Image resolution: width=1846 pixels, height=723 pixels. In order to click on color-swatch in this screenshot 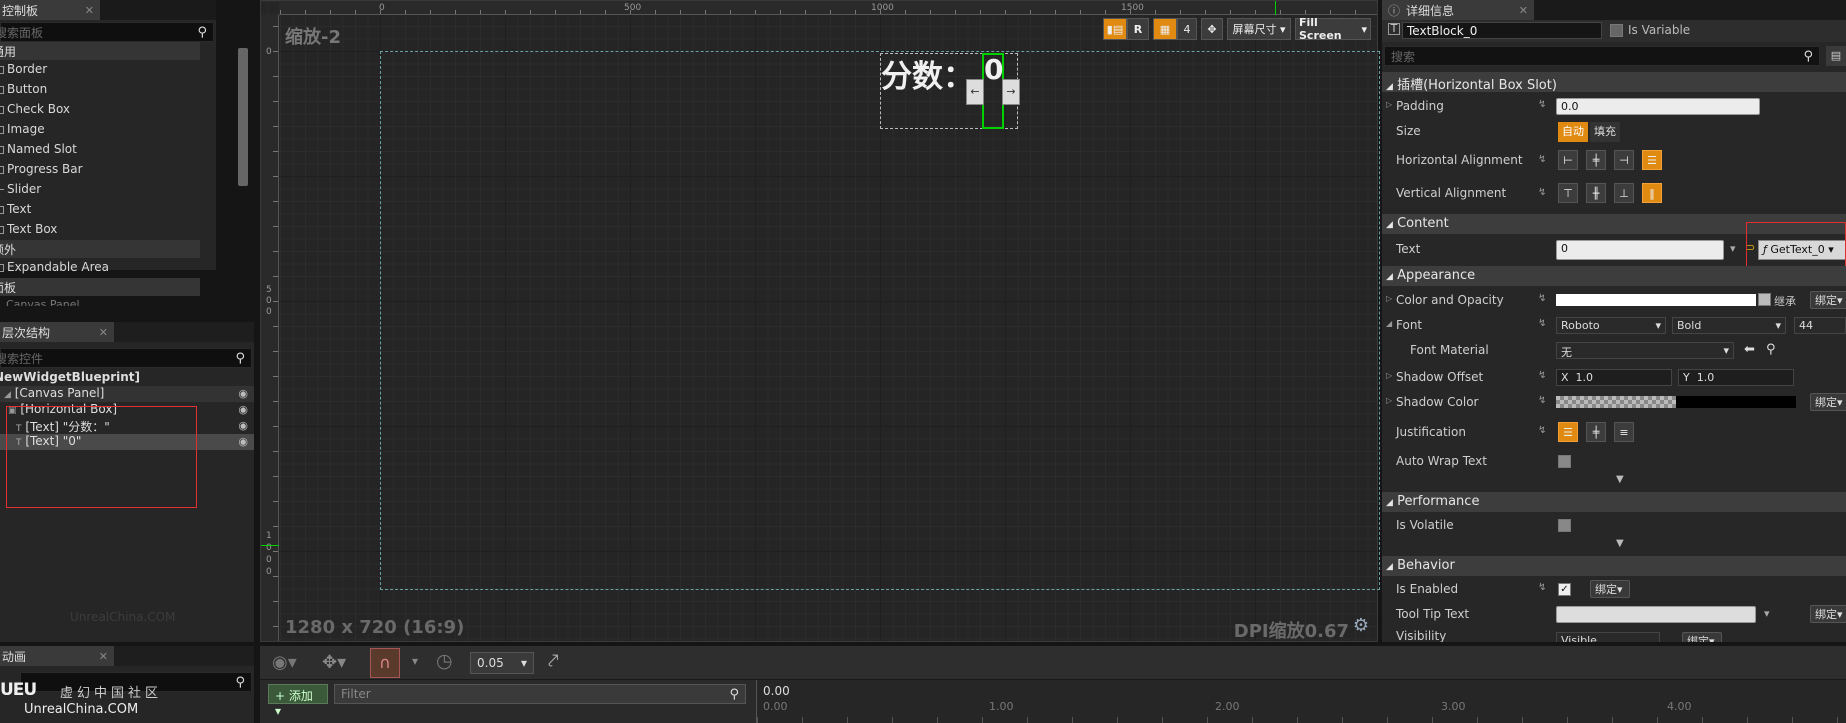, I will do `click(1656, 300)`.